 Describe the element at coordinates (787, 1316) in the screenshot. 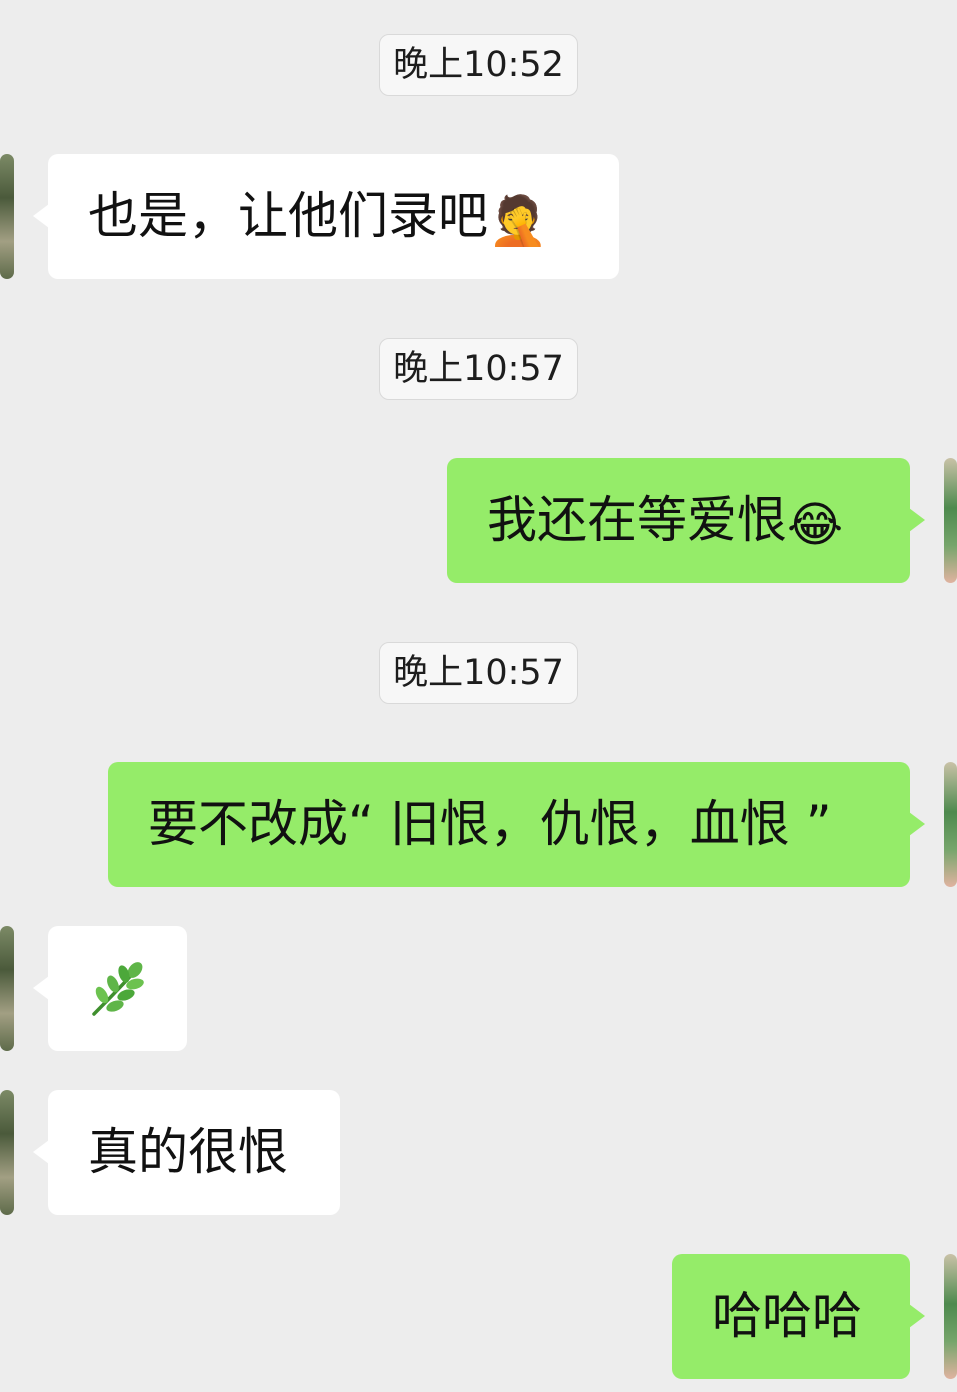

I see `message-text: 哈哈哈` at that location.